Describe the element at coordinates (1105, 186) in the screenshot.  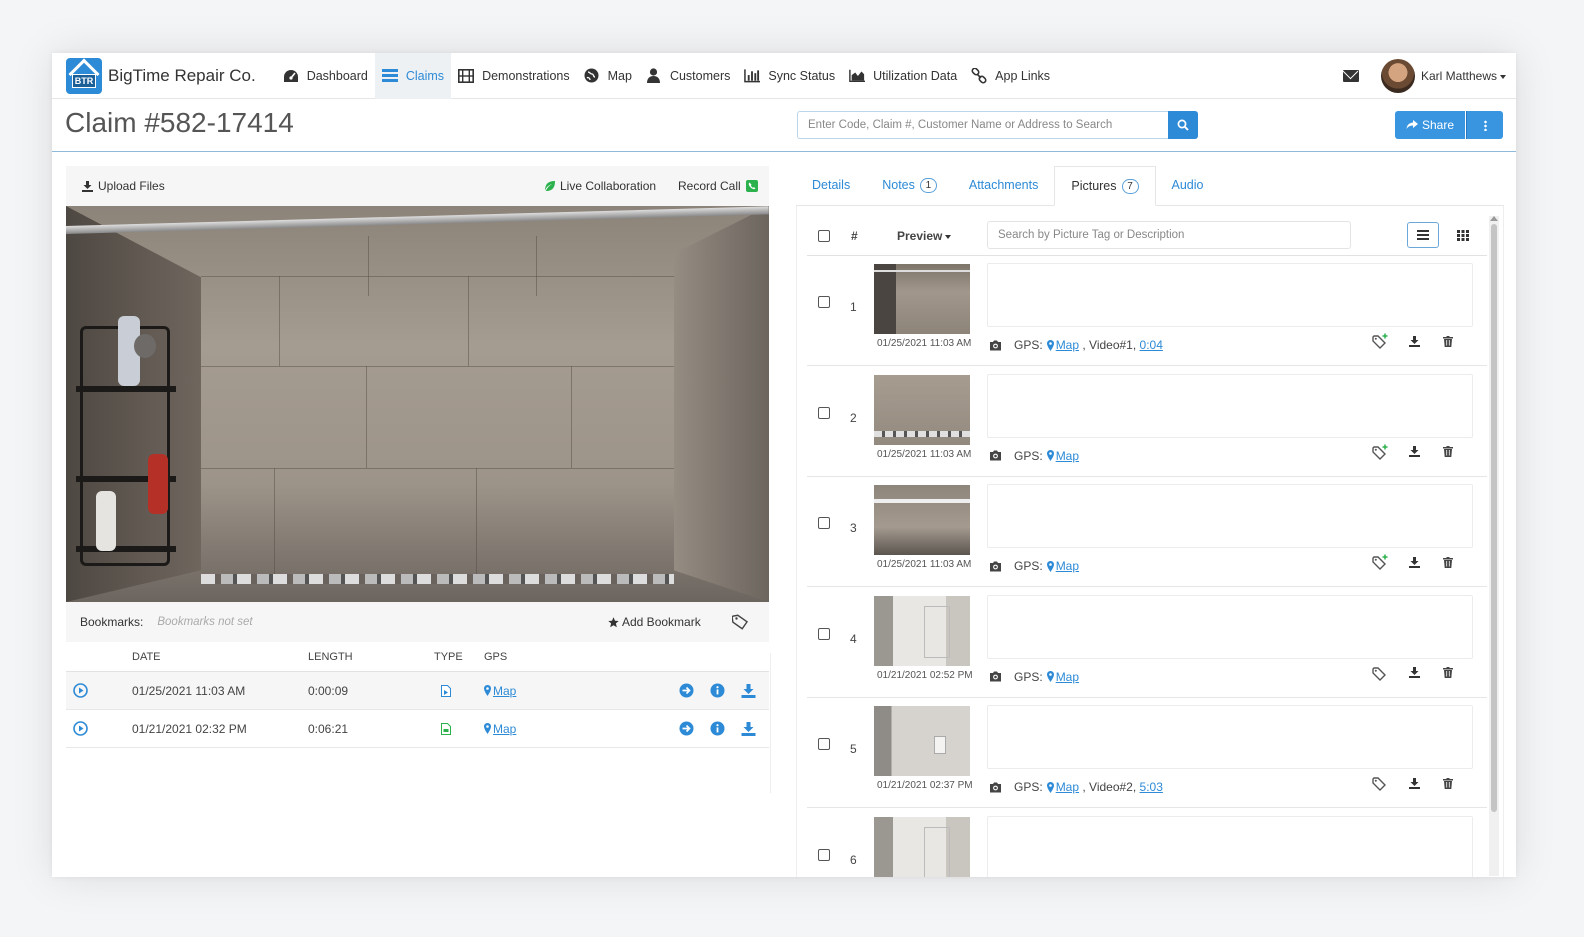
I see `tab-pictures: Pictures 7` at that location.